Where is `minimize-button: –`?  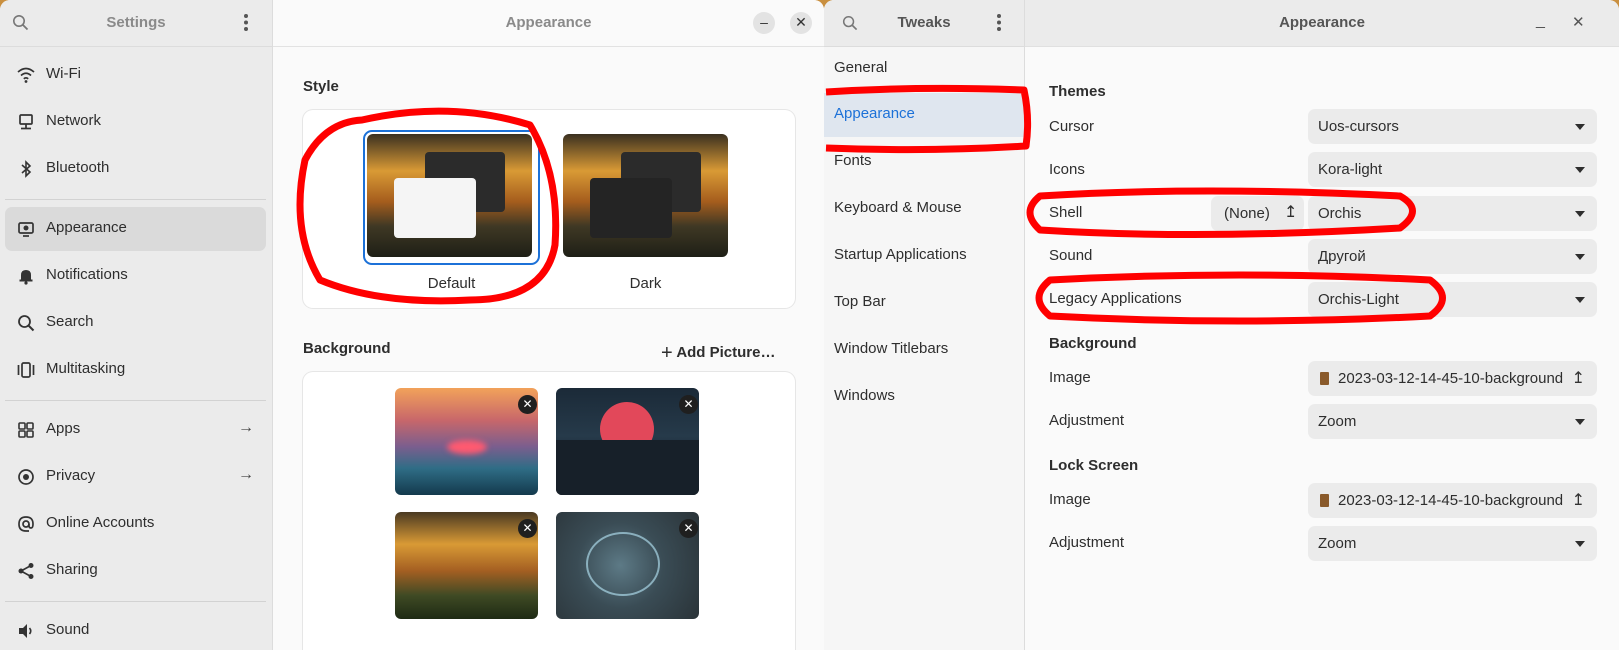
minimize-button: – is located at coordinates (764, 23).